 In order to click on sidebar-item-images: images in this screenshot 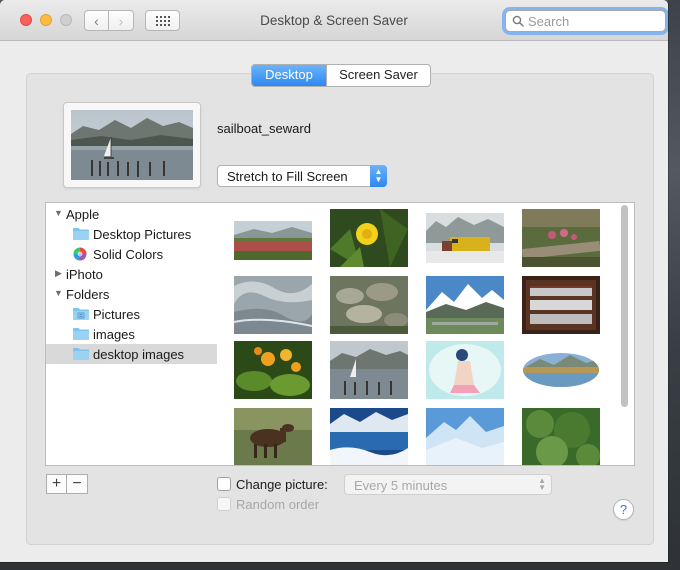, I will do `click(131, 334)`.